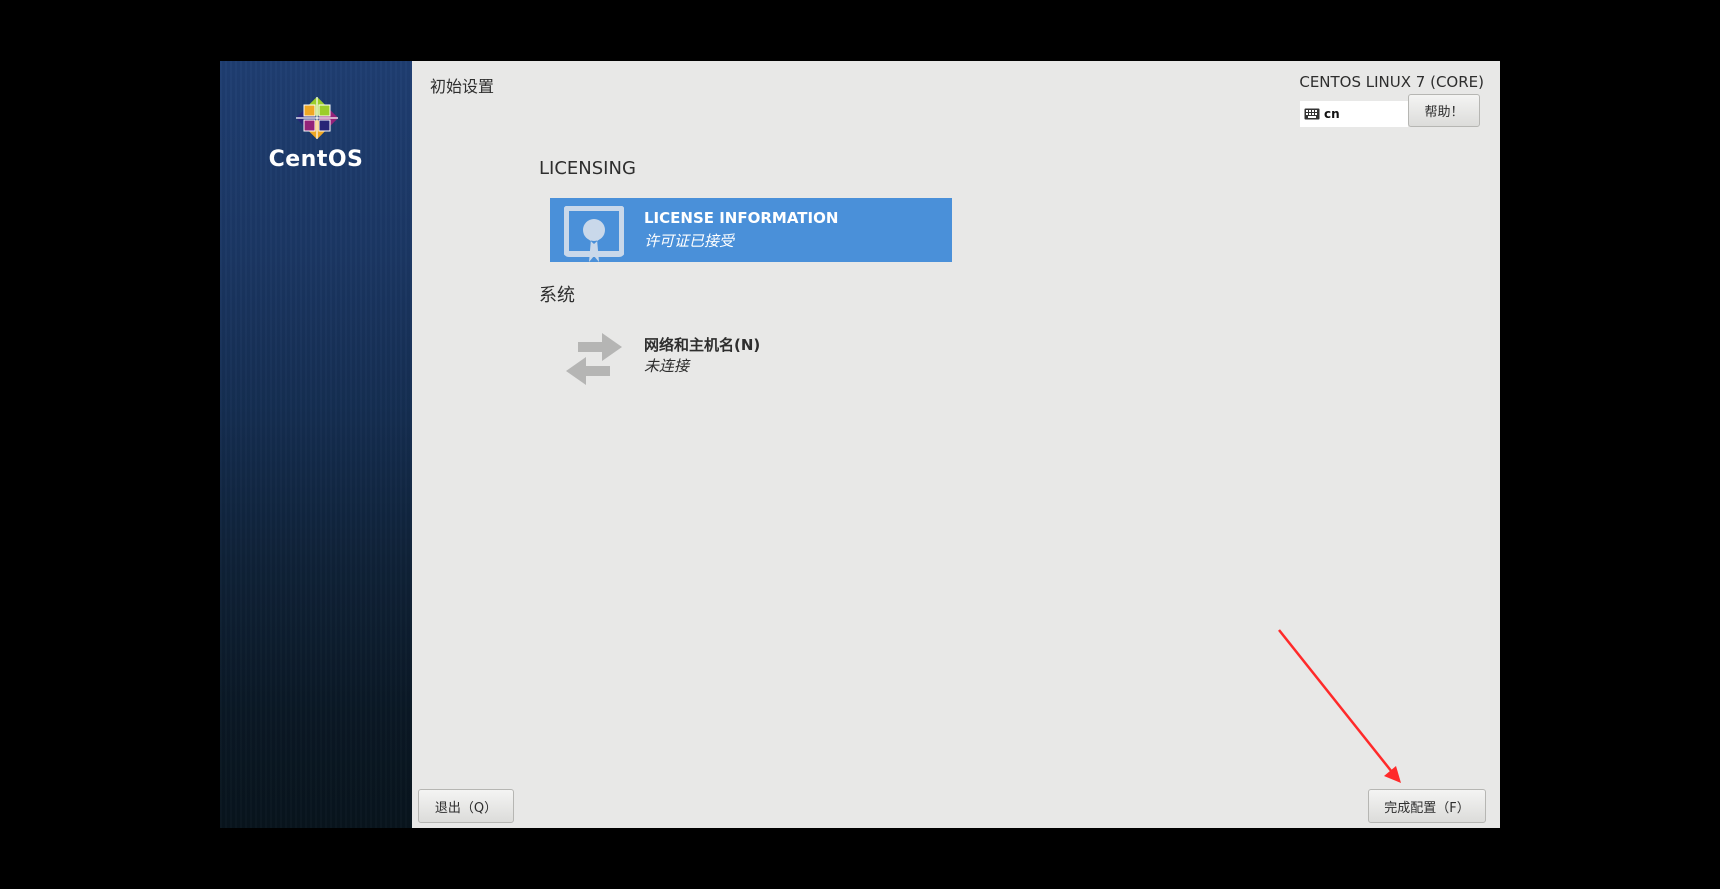  I want to click on quit-button: 退出（Q）, so click(466, 806).